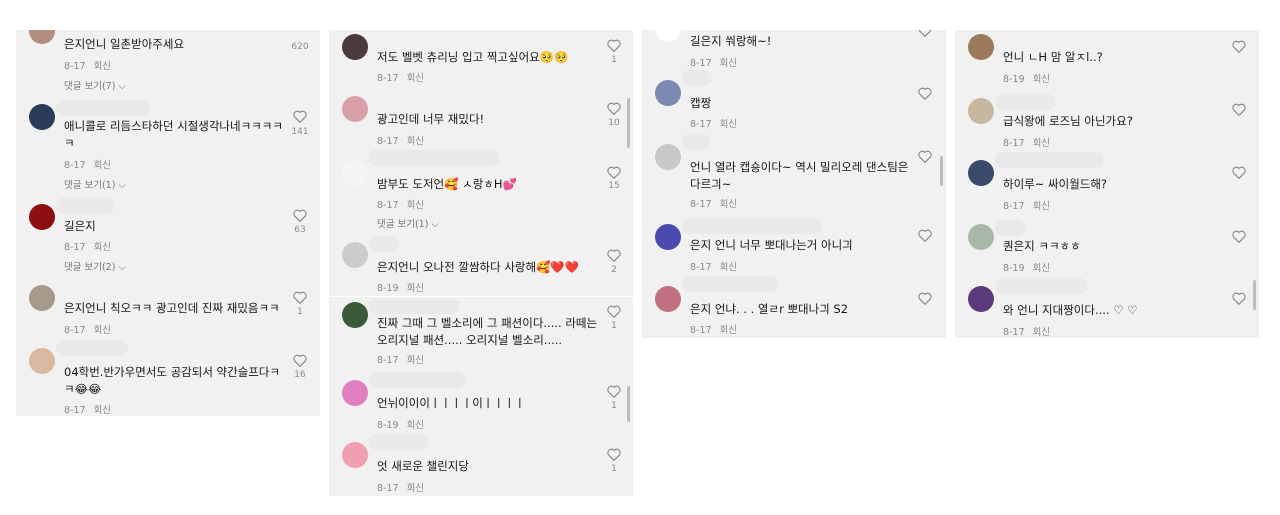 The width and height of the screenshot is (1280, 515). What do you see at coordinates (771, 245) in the screenshot?
I see `comment-text: 은지 언니 너무 뽀대나는거 아니긔` at bounding box center [771, 245].